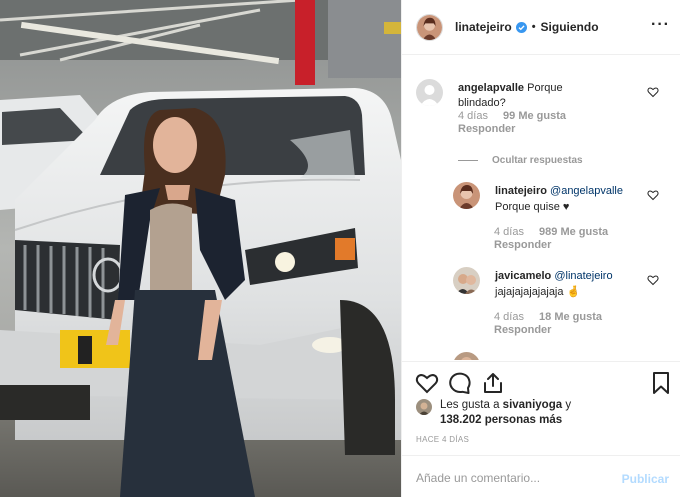  What do you see at coordinates (537, 160) in the screenshot?
I see `hide-replies-label: Ocultar respuestas` at bounding box center [537, 160].